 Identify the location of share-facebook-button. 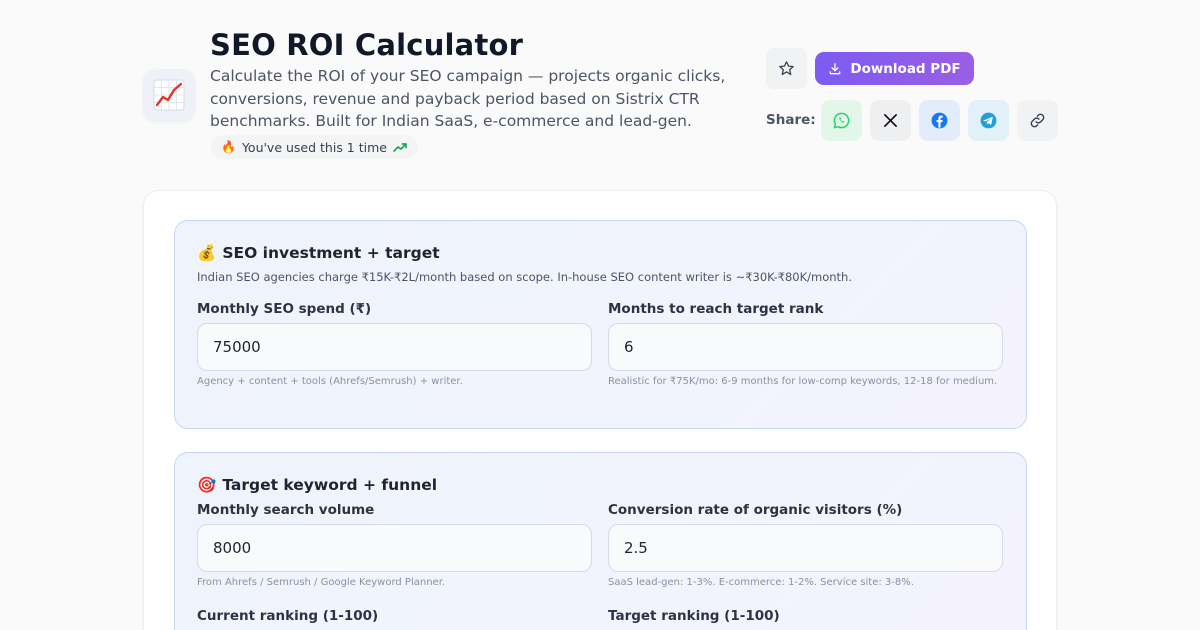
(939, 120).